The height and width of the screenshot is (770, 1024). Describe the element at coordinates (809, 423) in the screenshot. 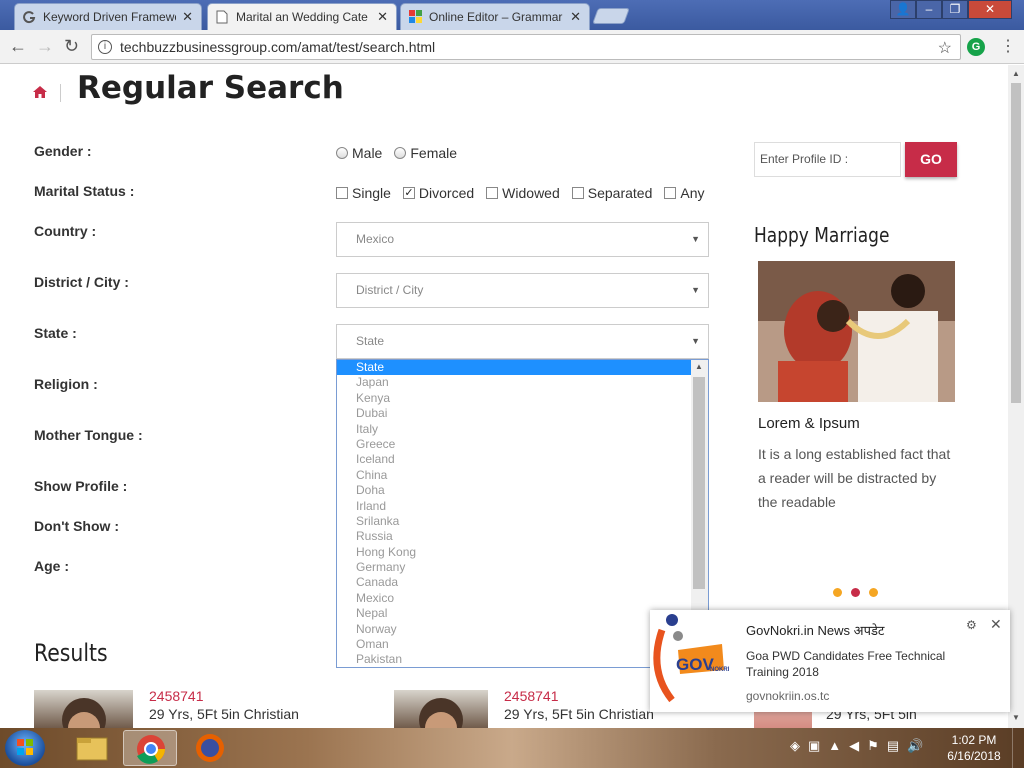

I see `couple-name: Lorem & Ipsum` at that location.